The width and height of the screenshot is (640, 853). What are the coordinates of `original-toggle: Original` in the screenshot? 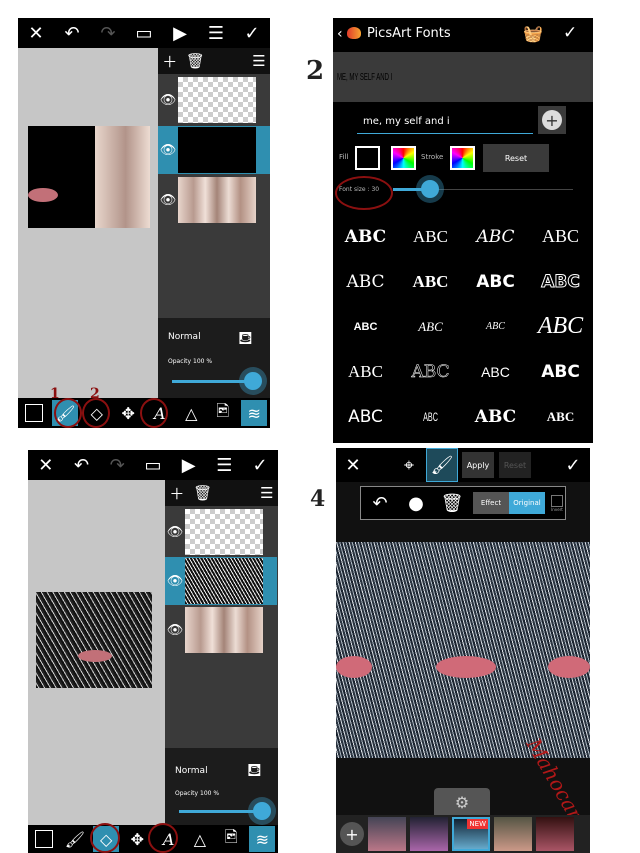 It's located at (527, 503).